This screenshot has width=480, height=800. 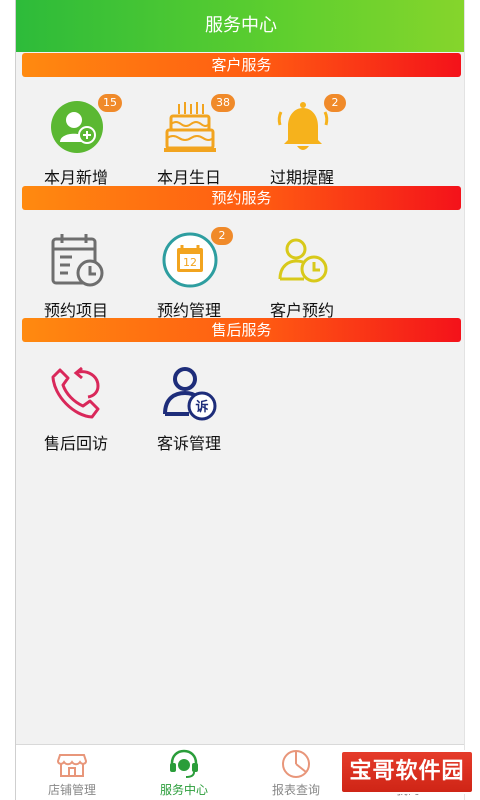 What do you see at coordinates (223, 103) in the screenshot?
I see `count-badge: 38` at bounding box center [223, 103].